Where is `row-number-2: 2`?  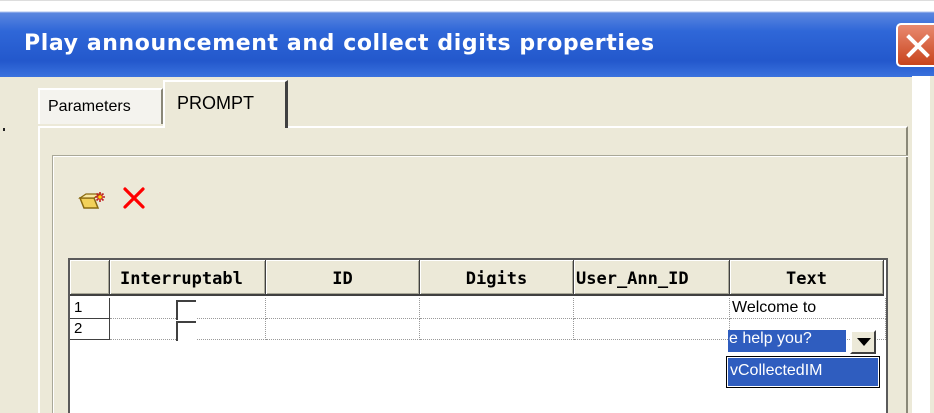
row-number-2: 2 is located at coordinates (90, 329).